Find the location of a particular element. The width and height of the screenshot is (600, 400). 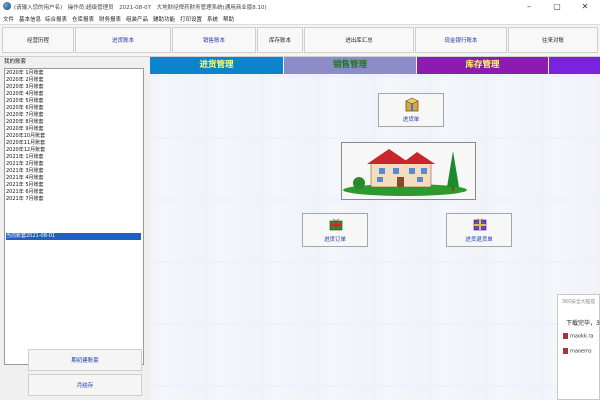

tab-sales: 销售管理 is located at coordinates (350, 65).